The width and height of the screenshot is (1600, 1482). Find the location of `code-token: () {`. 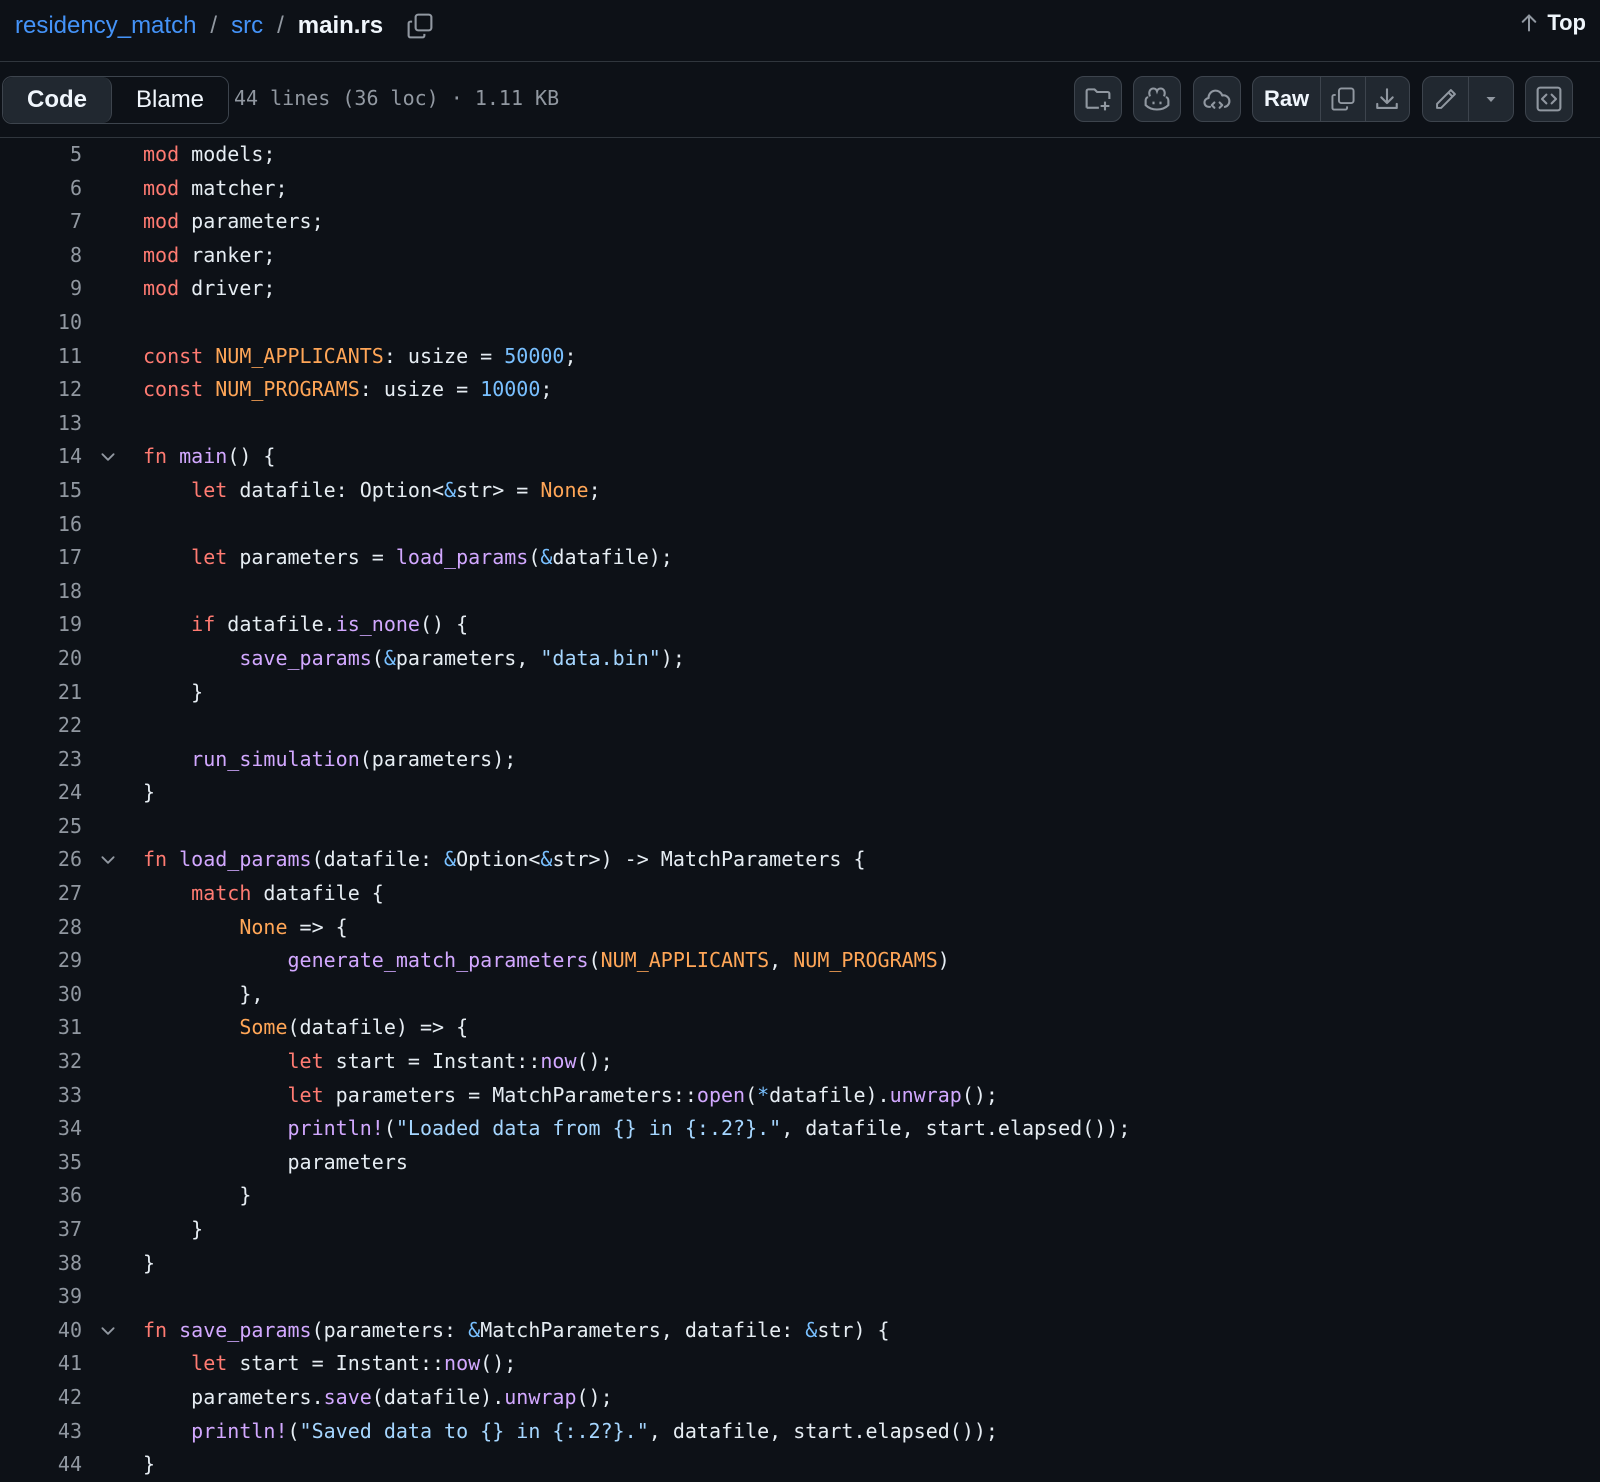

code-token: () { is located at coordinates (444, 624).